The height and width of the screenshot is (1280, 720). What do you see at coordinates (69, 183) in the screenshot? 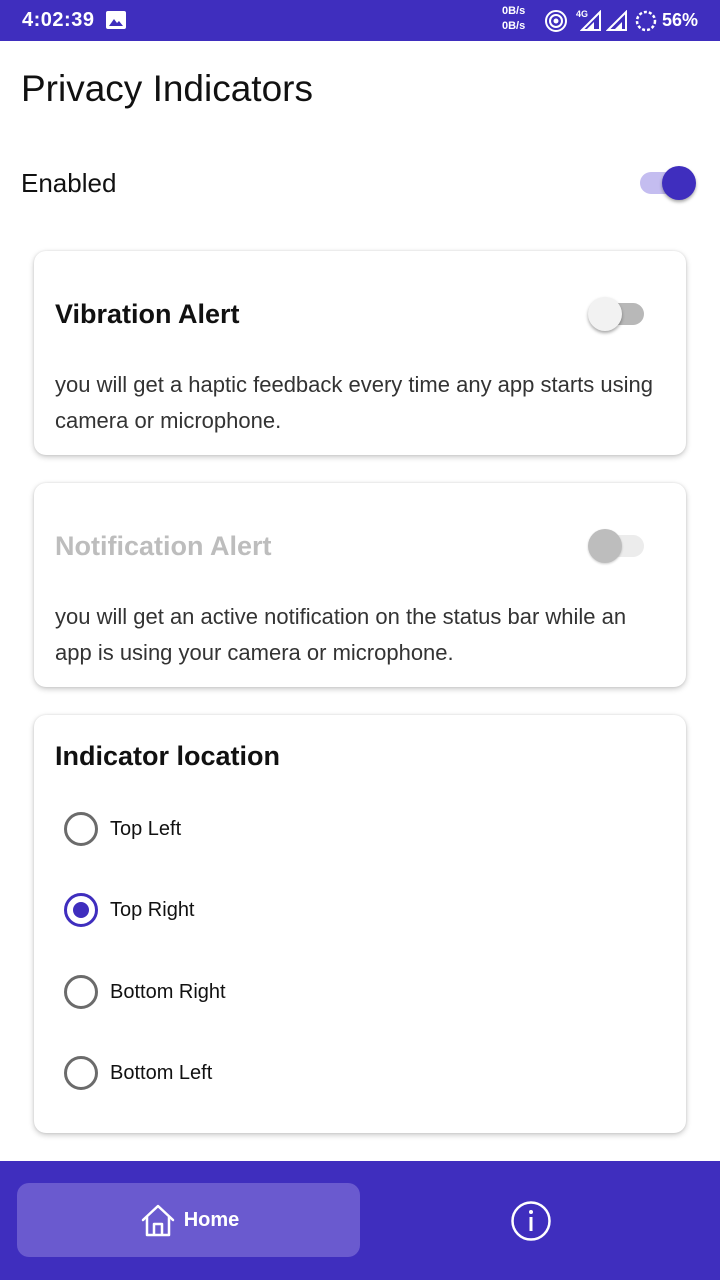
I see `enabled-label: Enabled` at bounding box center [69, 183].